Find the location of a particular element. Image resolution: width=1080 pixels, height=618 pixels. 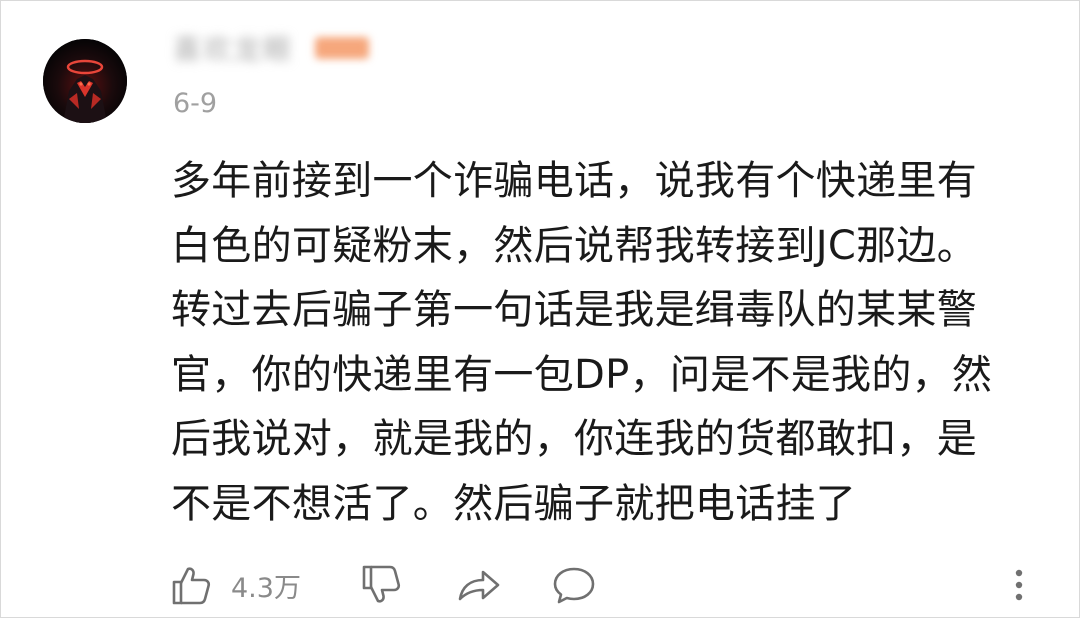

comment-line: 多年前接到一个诈骗电话，说我有个快递里有 is located at coordinates (574, 181).